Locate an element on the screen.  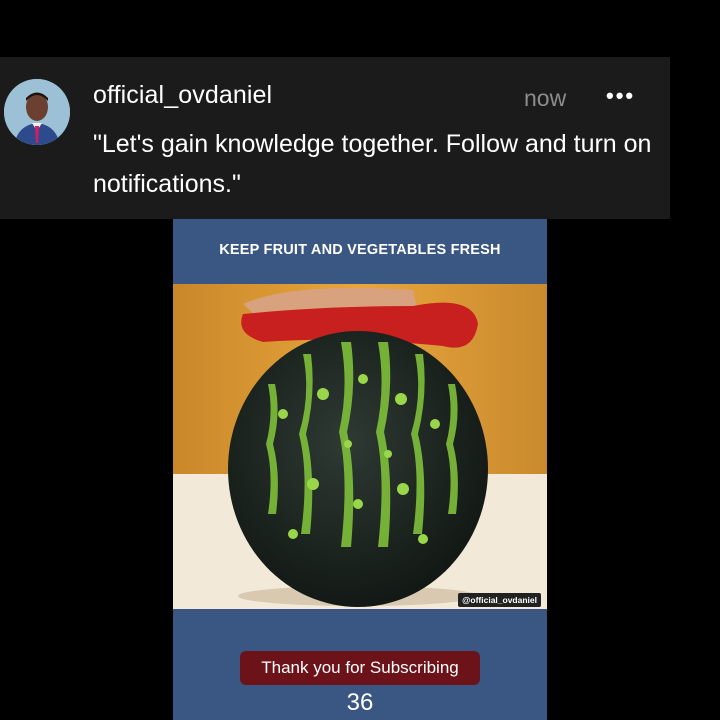
avatar is located at coordinates (37, 112).